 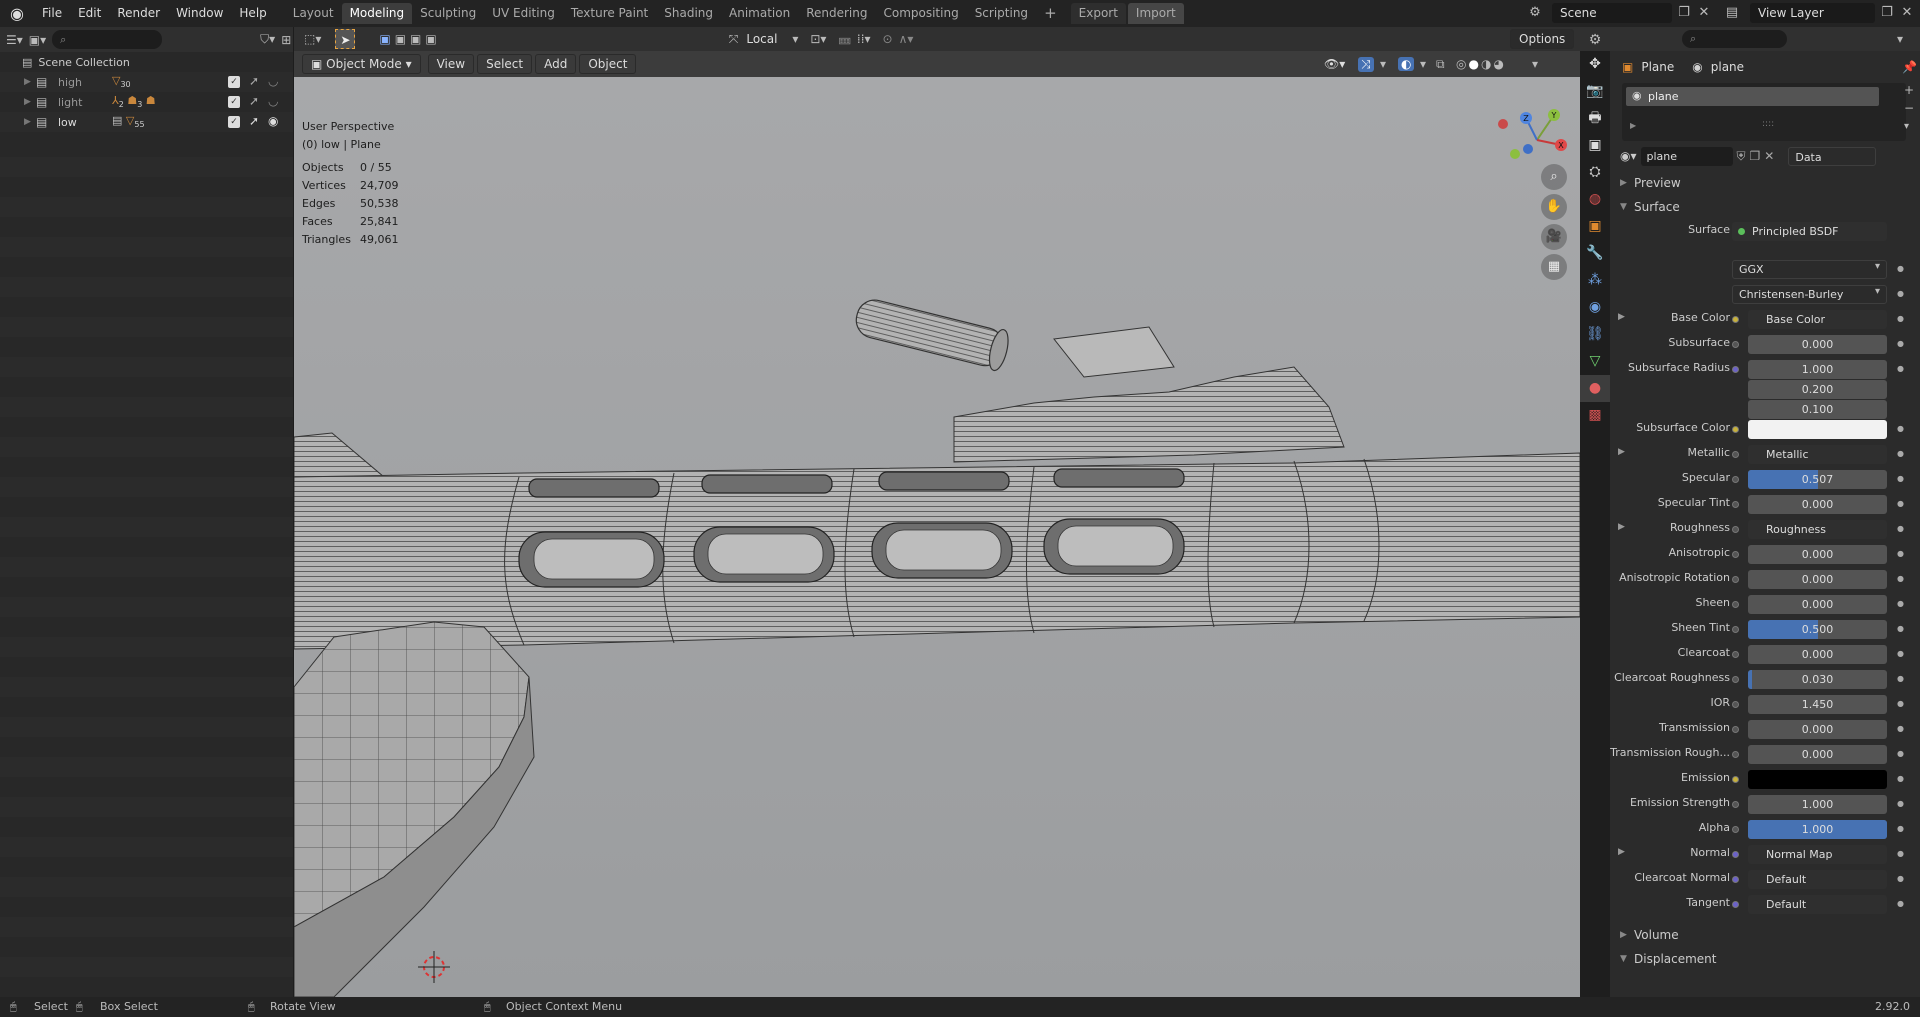 What do you see at coordinates (146, 62) in the screenshot?
I see `scene-collection-row: ▤ Scene Collection` at bounding box center [146, 62].